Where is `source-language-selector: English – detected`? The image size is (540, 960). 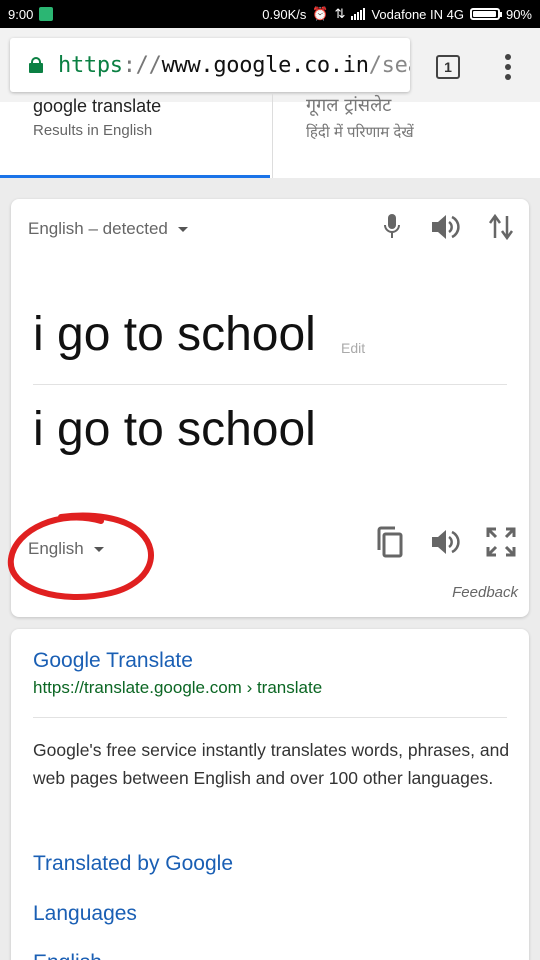
source-language-selector: English – detected is located at coordinates (108, 229).